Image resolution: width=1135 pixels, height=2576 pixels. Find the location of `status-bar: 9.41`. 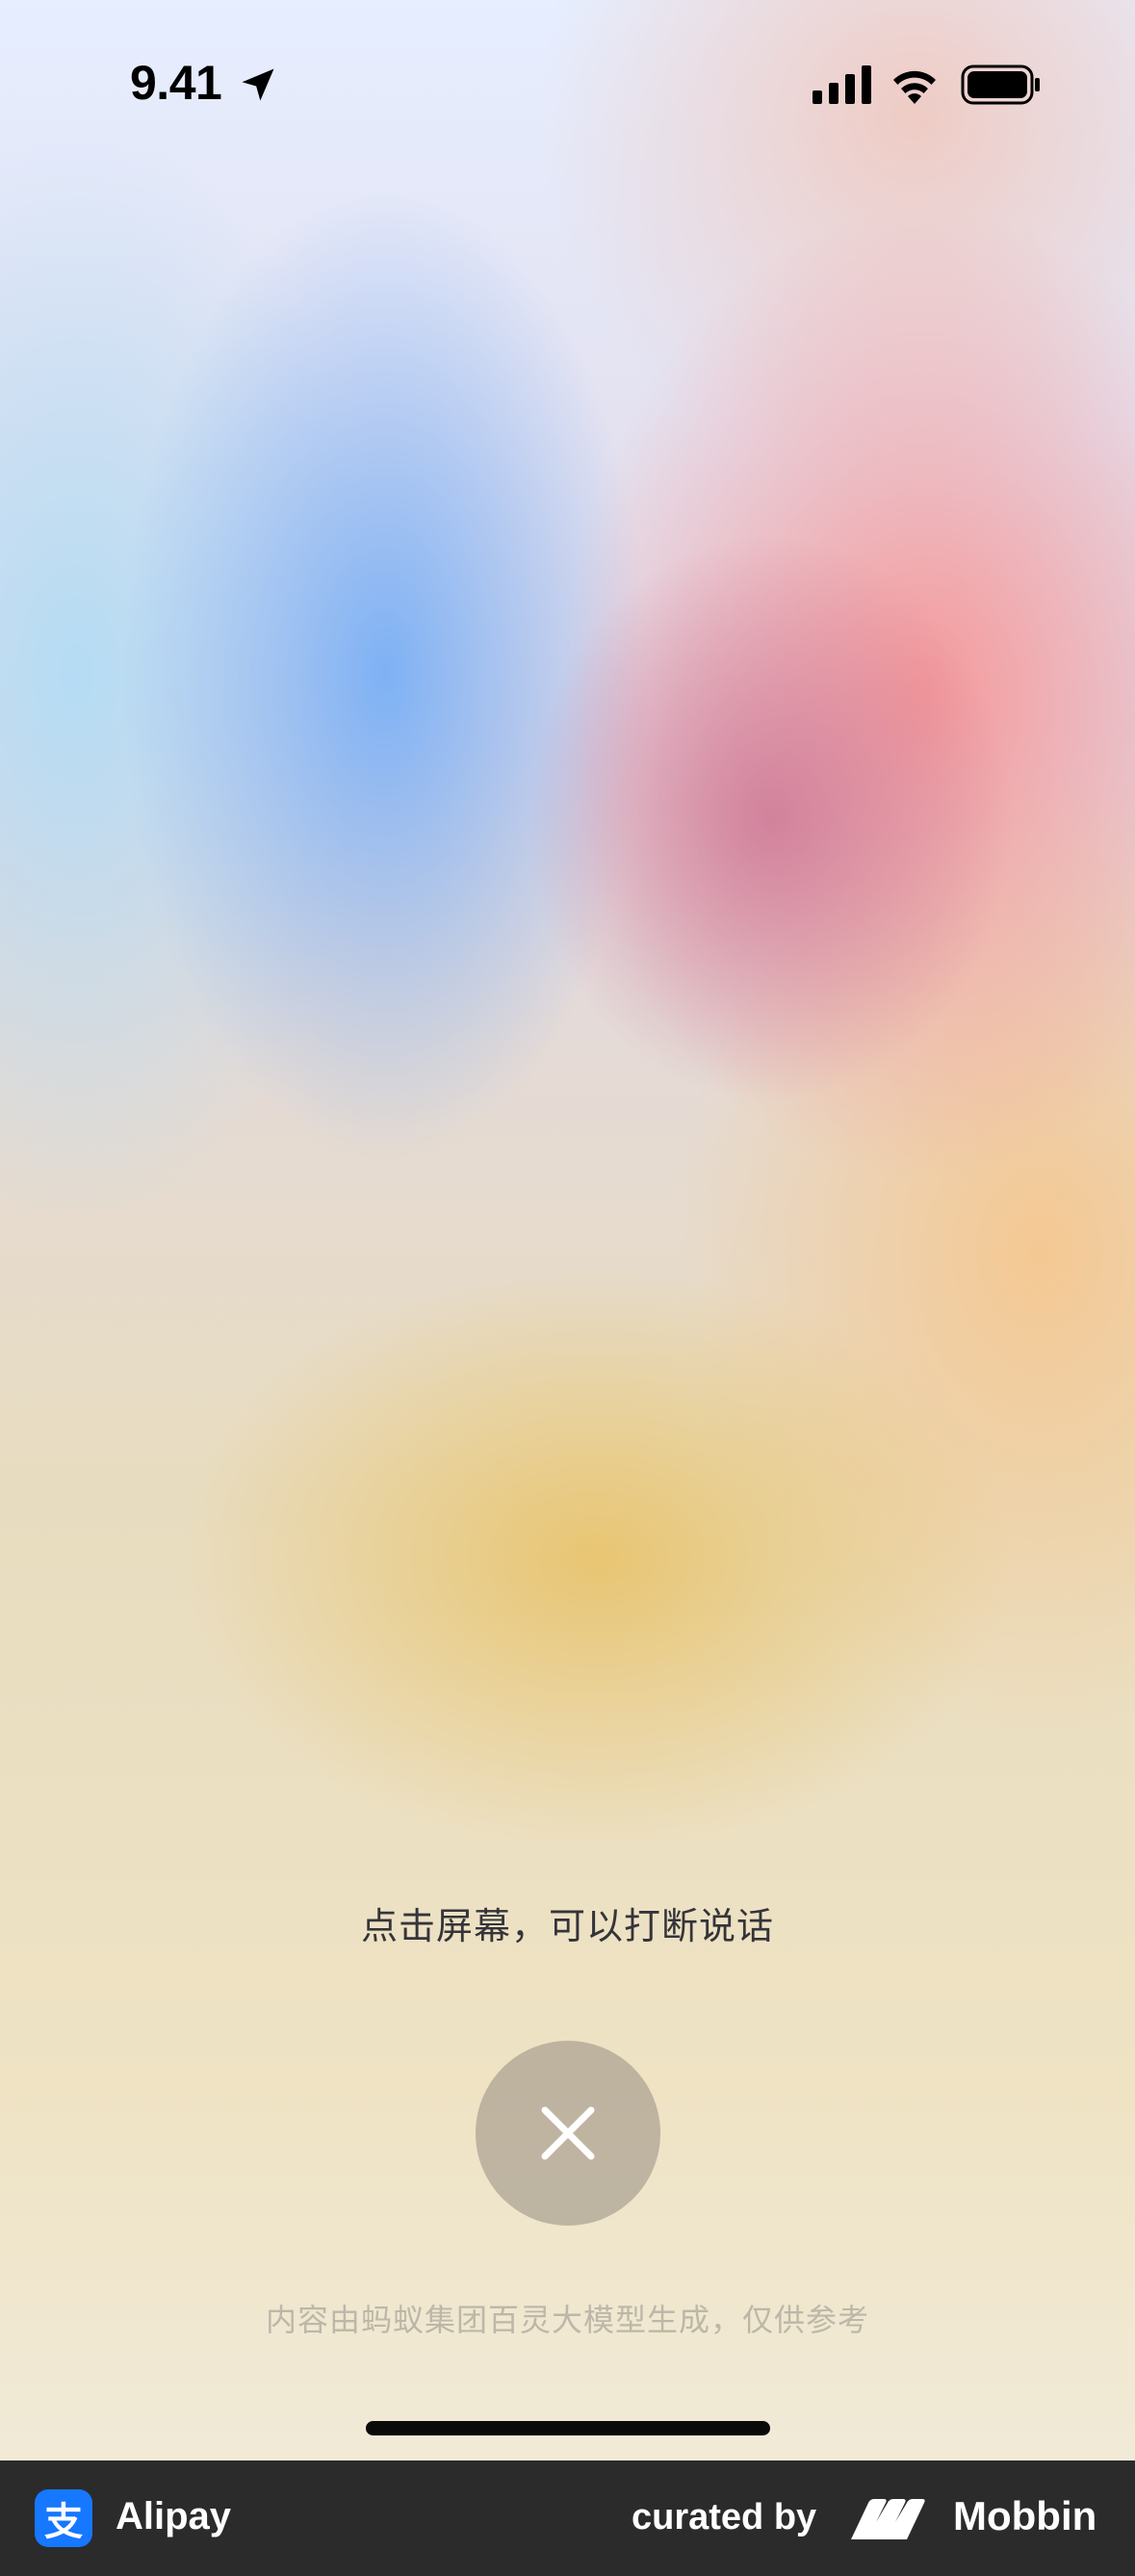

status-bar: 9.41 is located at coordinates (567, 82).